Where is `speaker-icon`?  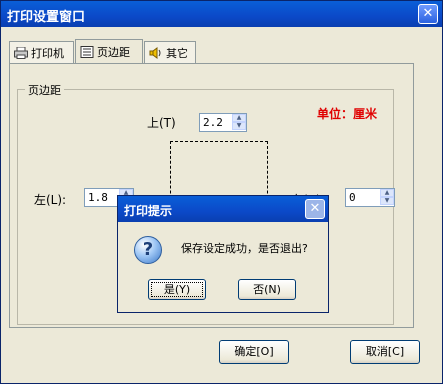
speaker-icon is located at coordinates (155, 52).